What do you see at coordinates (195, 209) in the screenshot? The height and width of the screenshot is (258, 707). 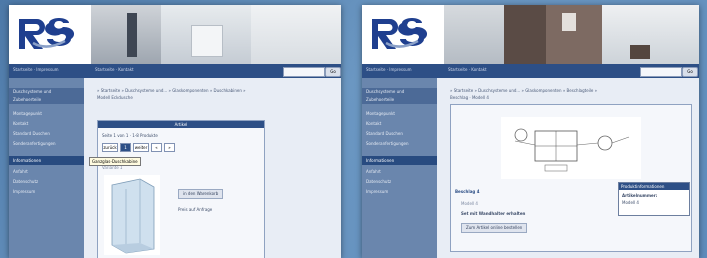 I see `price-text: Preis auf Anfrage` at bounding box center [195, 209].